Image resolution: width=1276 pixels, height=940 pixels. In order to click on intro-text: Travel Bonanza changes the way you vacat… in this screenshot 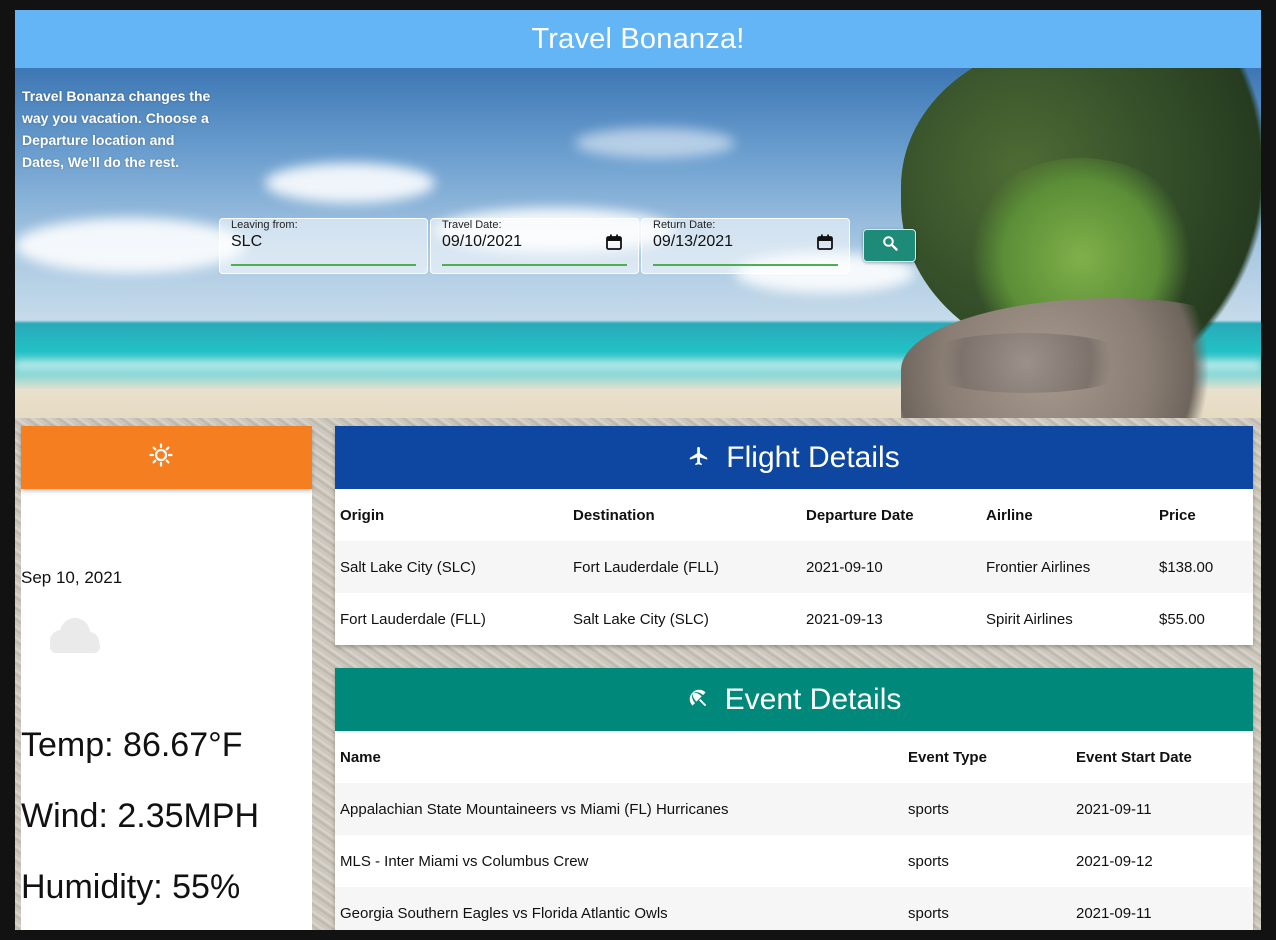, I will do `click(116, 129)`.